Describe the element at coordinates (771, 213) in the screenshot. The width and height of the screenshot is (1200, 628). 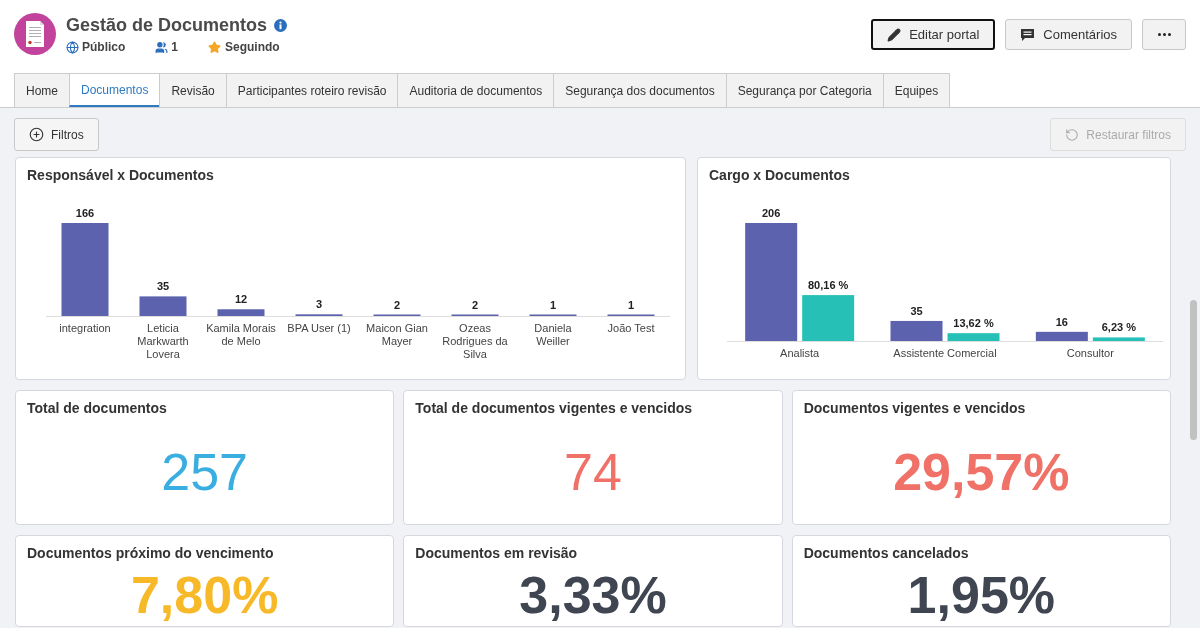
I see `value-label: 206` at that location.